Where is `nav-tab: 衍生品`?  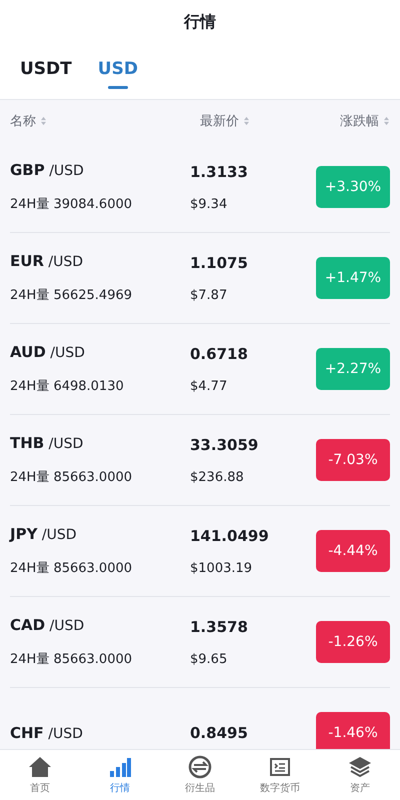 nav-tab: 衍生品 is located at coordinates (200, 775).